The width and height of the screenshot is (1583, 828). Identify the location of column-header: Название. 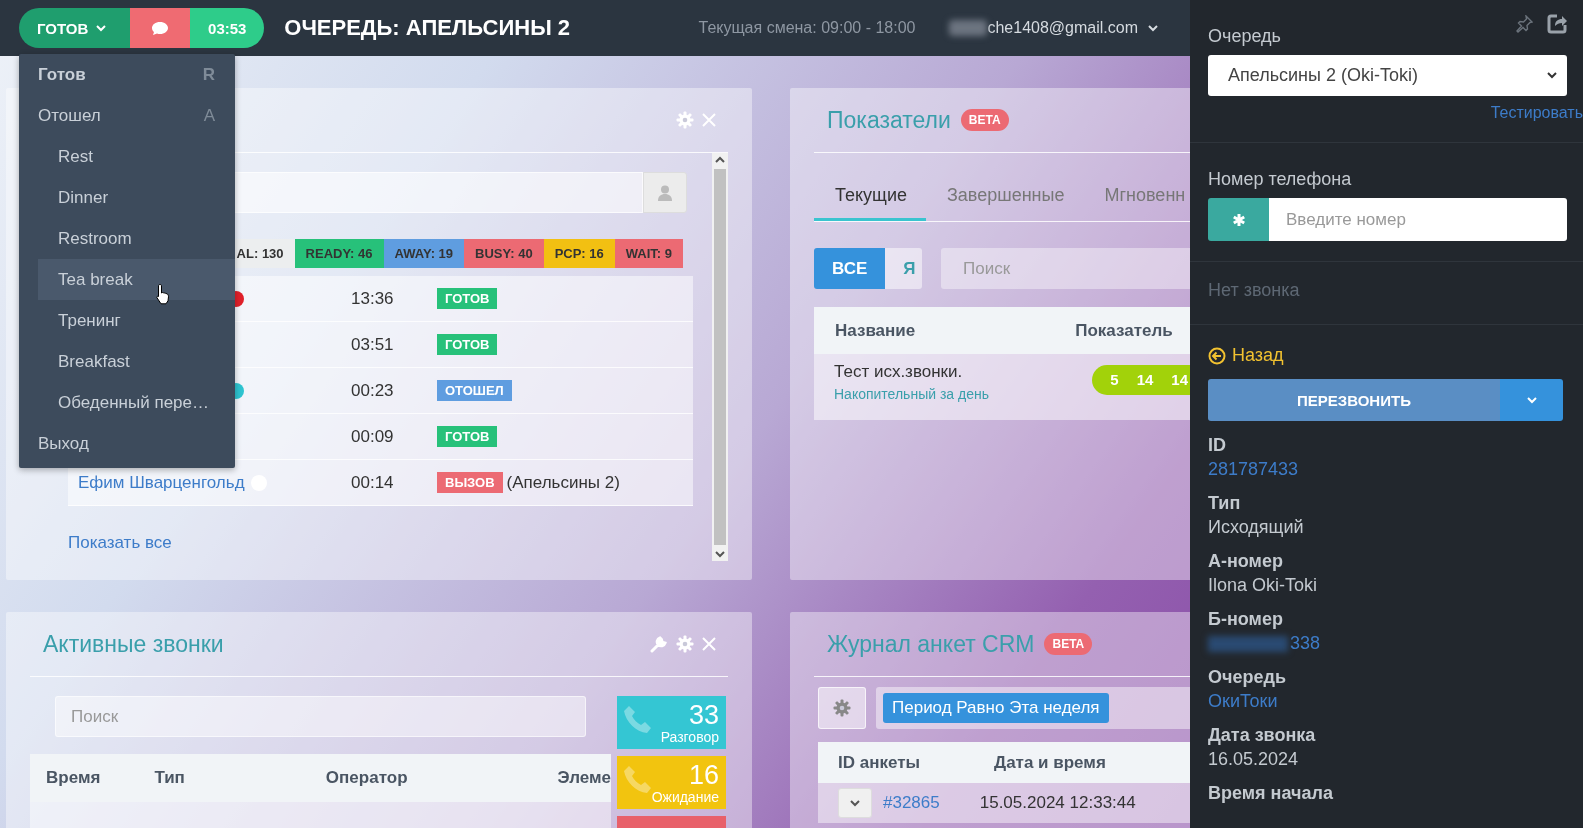
(875, 330).